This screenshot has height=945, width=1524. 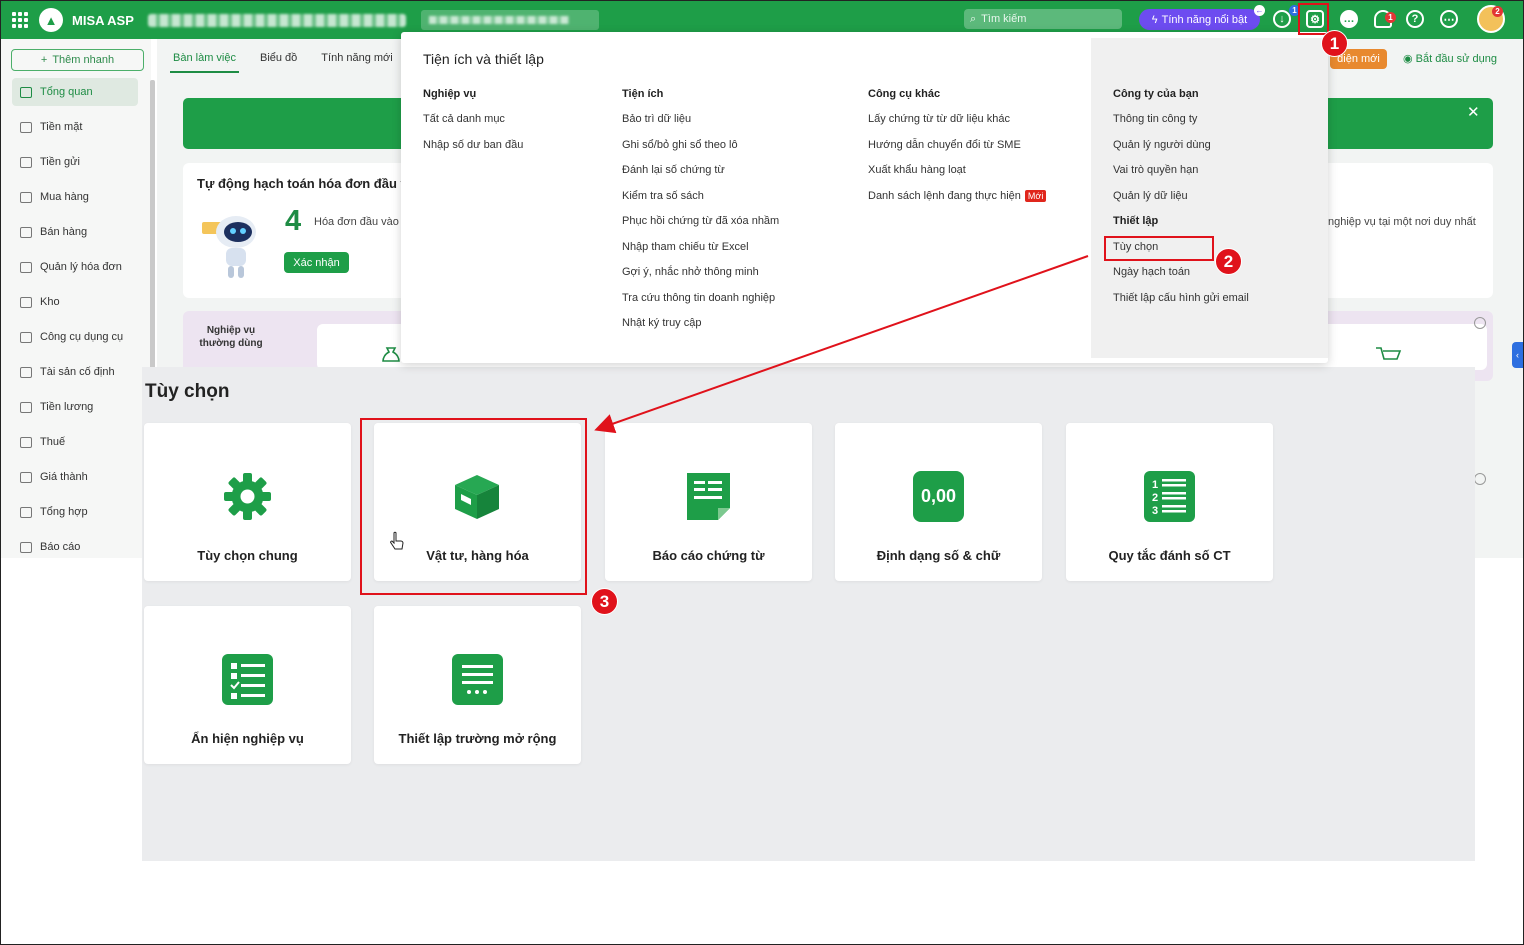 I want to click on right-description: nghiệp vụ tại một nơi duy nhất, so click(x=1402, y=222).